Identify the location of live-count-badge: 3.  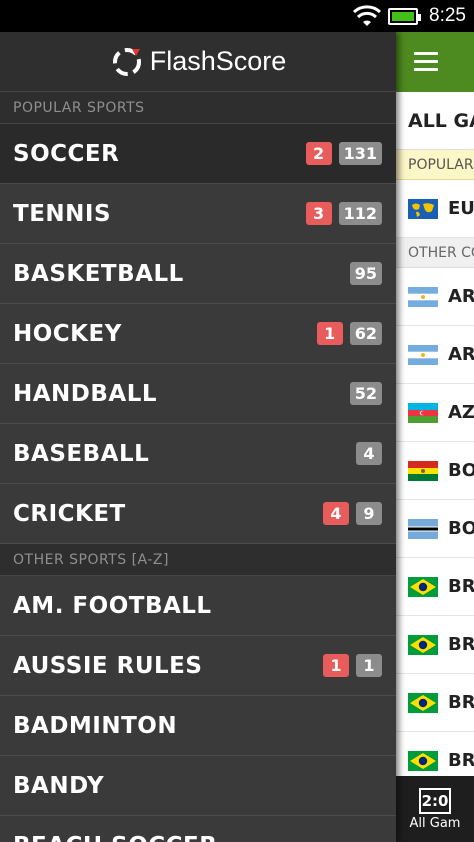
(318, 213).